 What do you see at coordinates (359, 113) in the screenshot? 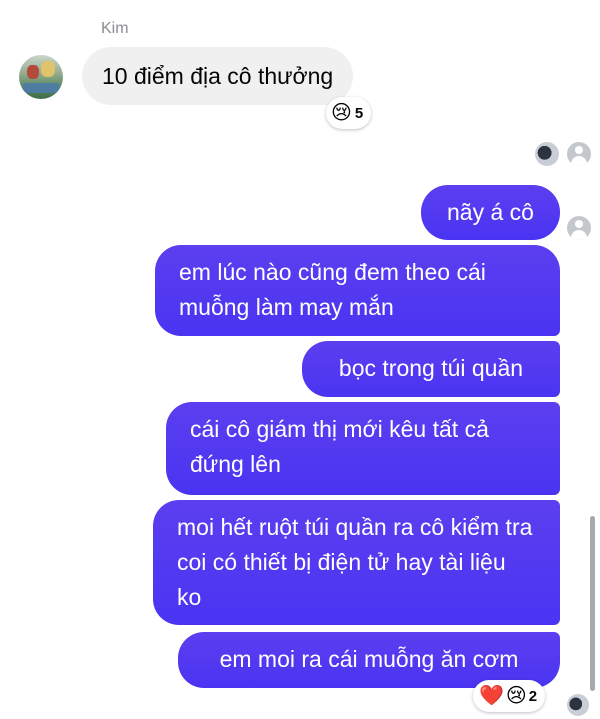
I see `reaction-count: 5` at bounding box center [359, 113].